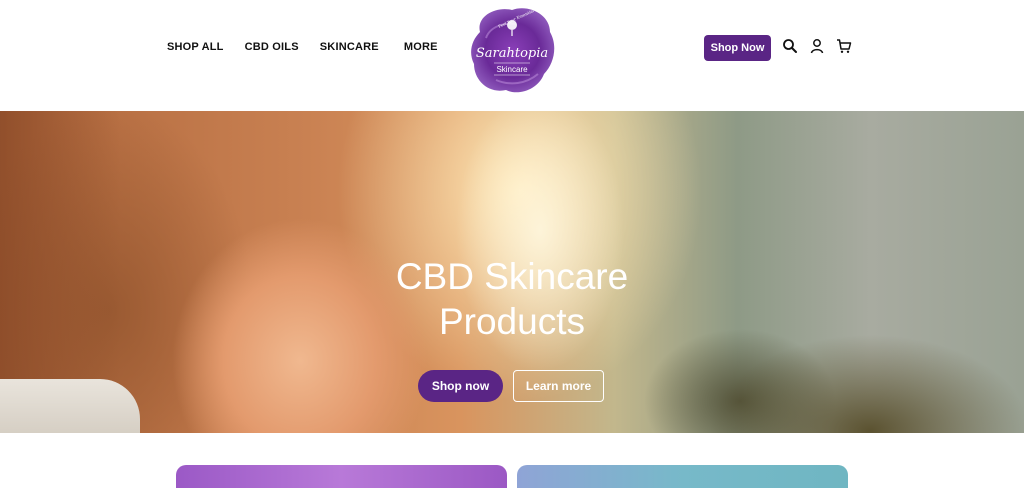 Image resolution: width=1024 pixels, height=488 pixels. I want to click on account-icon, so click(817, 46).